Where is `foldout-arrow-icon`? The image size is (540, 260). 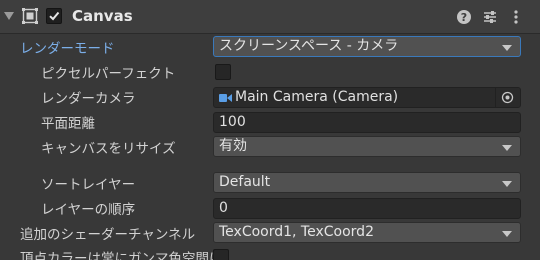
foldout-arrow-icon is located at coordinates (9, 16).